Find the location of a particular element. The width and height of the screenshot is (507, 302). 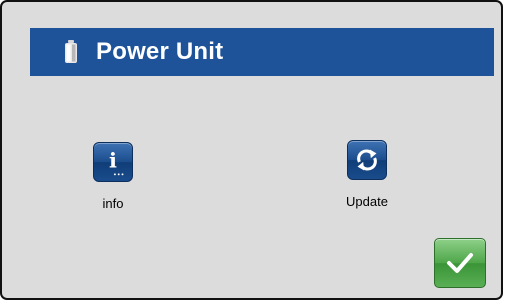

refresh-icon is located at coordinates (367, 160).